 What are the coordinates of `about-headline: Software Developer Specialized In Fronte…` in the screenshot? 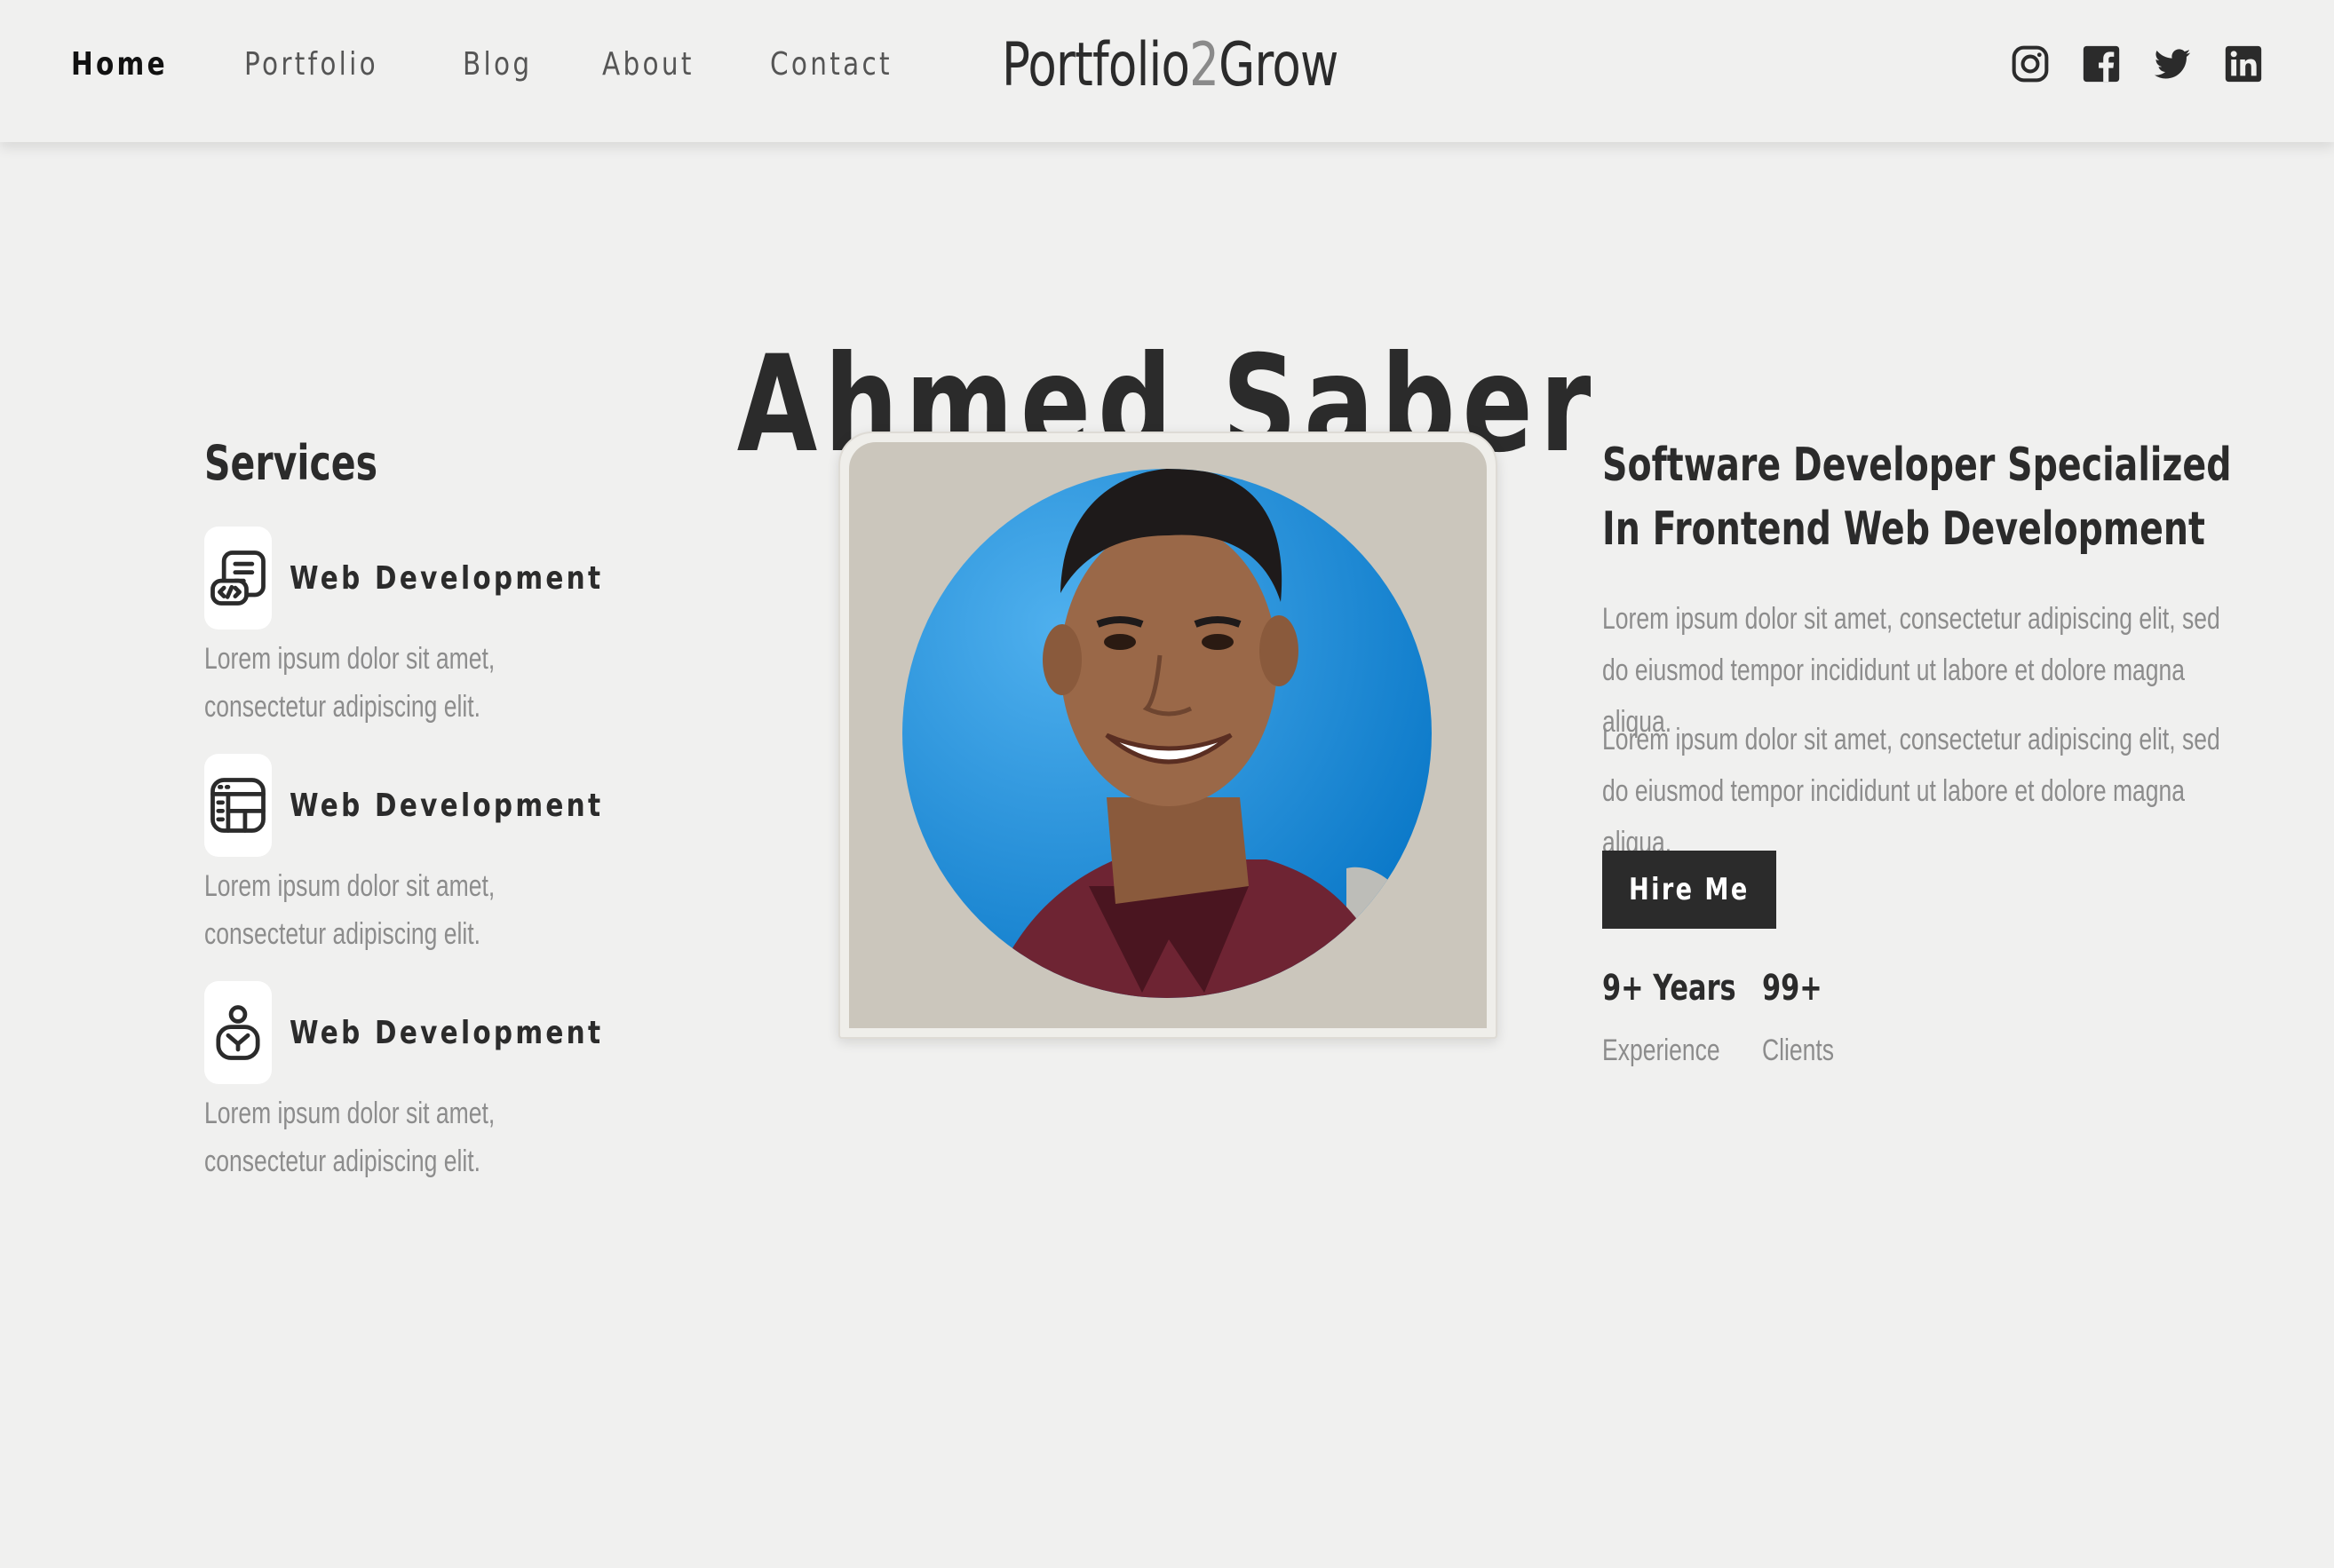 It's located at (1917, 497).